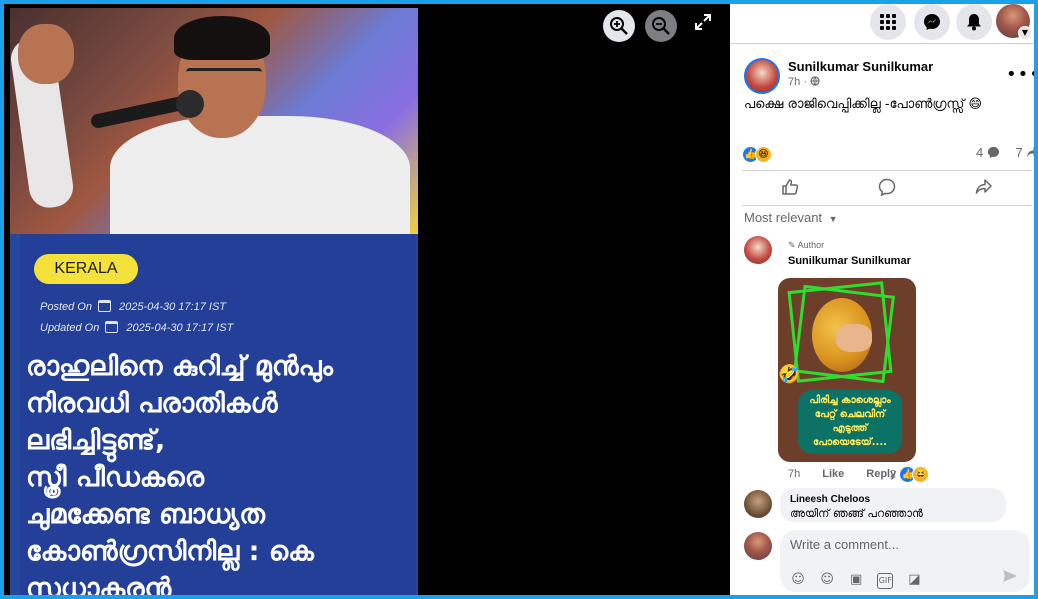  Describe the element at coordinates (170, 551) in the screenshot. I see `headline-line: കോൺഗ്രസിനില്ല : കെ` at that location.